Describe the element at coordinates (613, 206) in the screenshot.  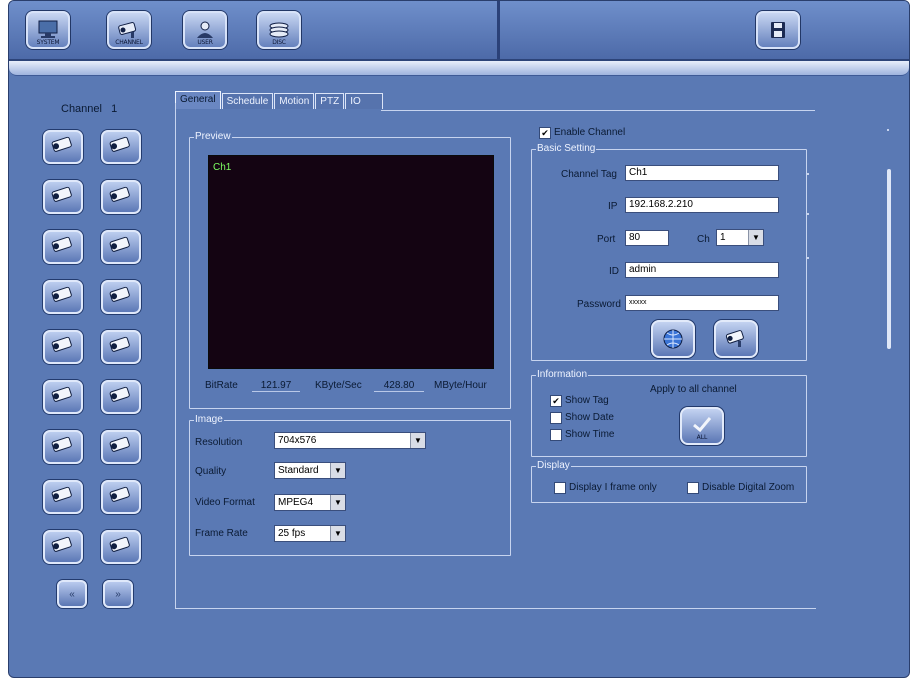
I see `ip-label: IP` at that location.